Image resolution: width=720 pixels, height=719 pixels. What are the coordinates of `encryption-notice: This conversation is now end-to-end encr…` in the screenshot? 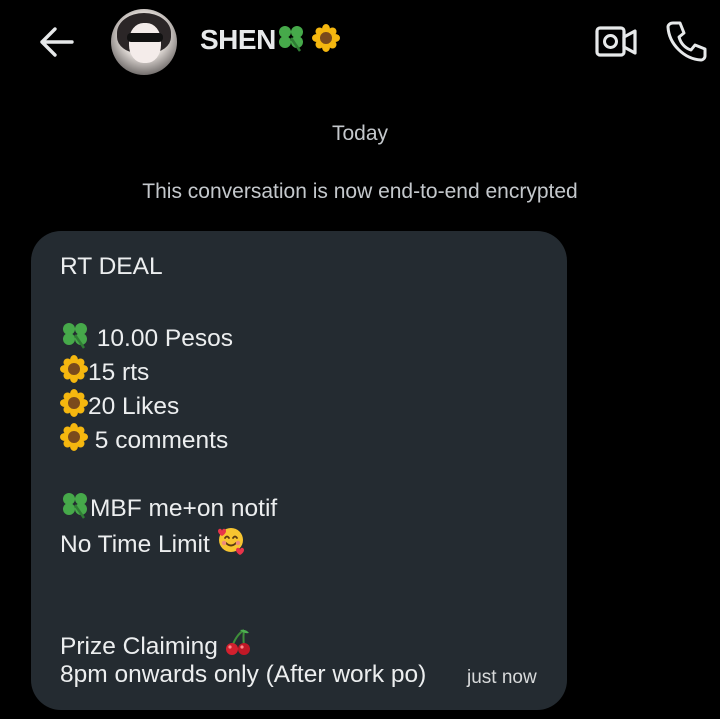 It's located at (360, 191).